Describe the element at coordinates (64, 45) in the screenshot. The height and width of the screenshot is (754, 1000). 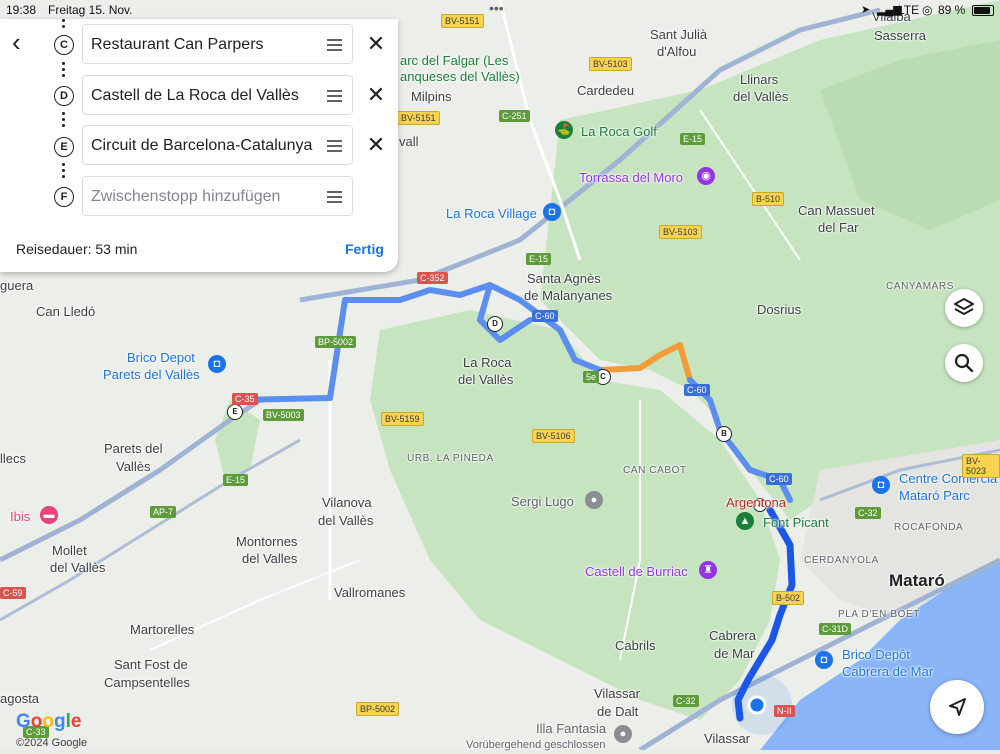
I see `stop-letter-c: C` at that location.